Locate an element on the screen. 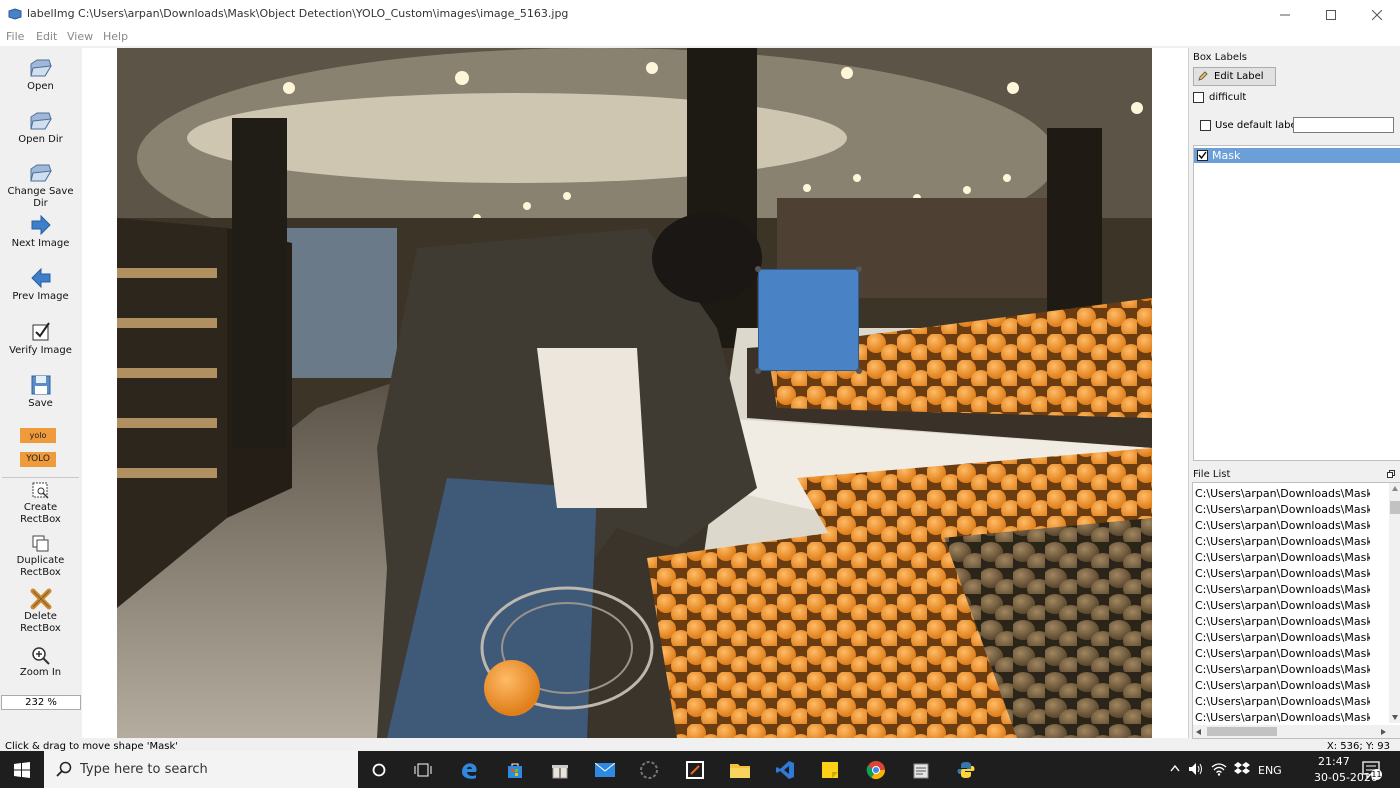 The width and height of the screenshot is (1400, 788). store-button is located at coordinates (515, 770).